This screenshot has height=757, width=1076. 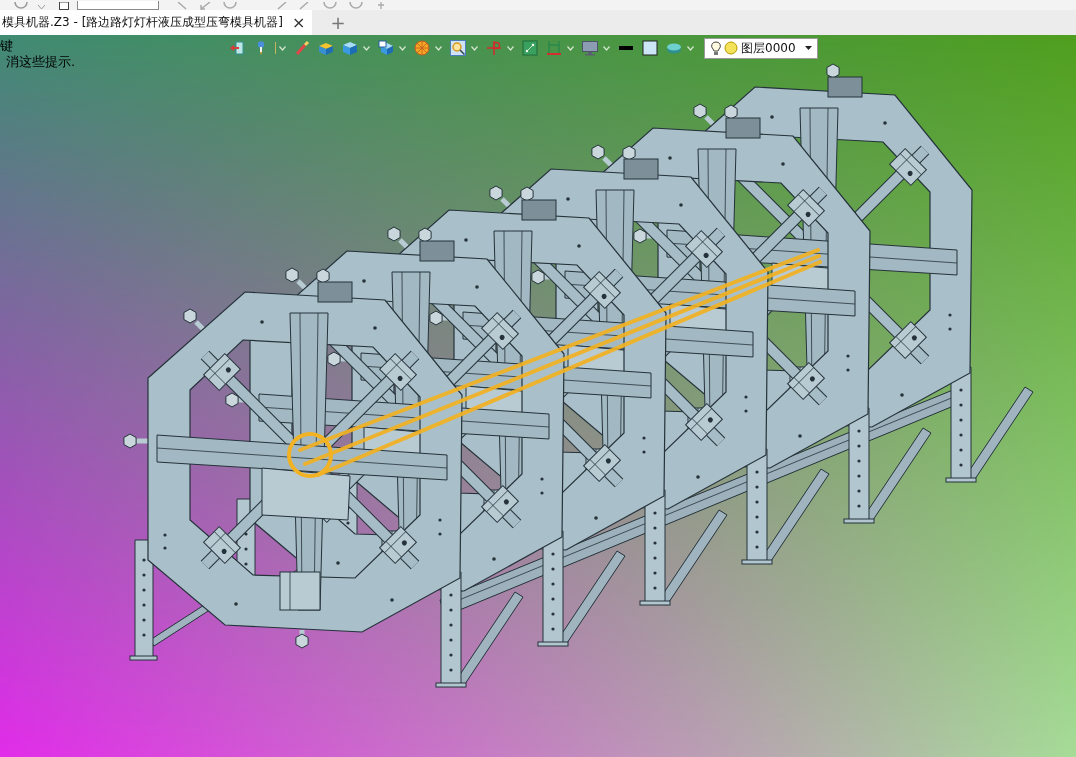 What do you see at coordinates (381, 6) in the screenshot?
I see `plus-icon` at bounding box center [381, 6].